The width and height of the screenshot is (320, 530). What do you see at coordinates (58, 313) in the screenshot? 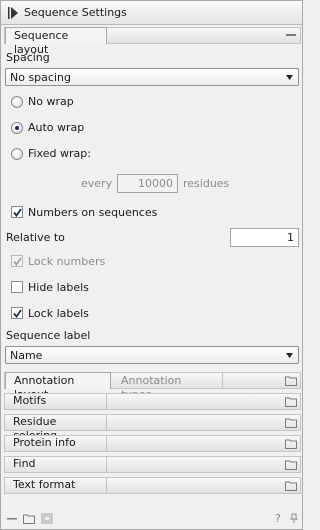
I see `lock-labels-label: Lock labels` at bounding box center [58, 313].